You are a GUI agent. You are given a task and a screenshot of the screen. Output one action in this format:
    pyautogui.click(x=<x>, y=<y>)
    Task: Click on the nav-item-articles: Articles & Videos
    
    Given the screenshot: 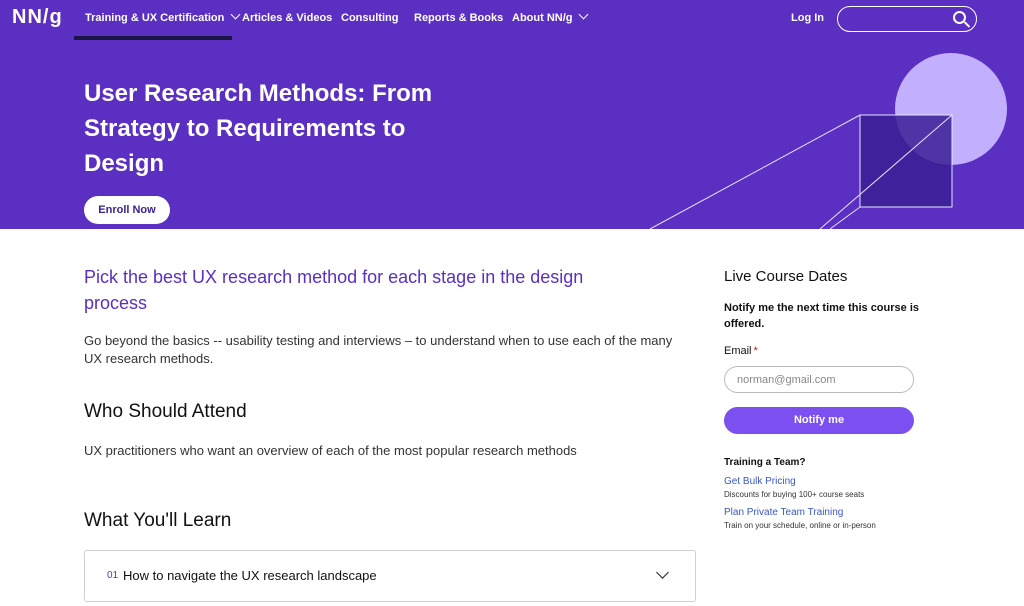 What is the action you would take?
    pyautogui.click(x=287, y=18)
    